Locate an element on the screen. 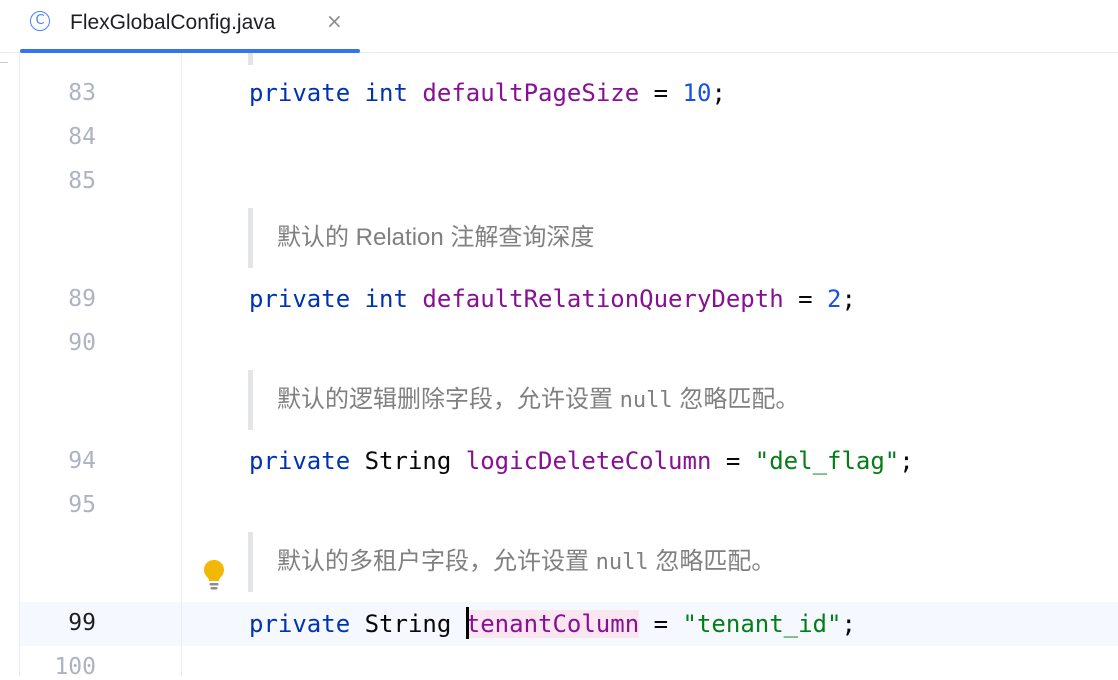  field-name: defaultRelationQueryDepth is located at coordinates (603, 299).